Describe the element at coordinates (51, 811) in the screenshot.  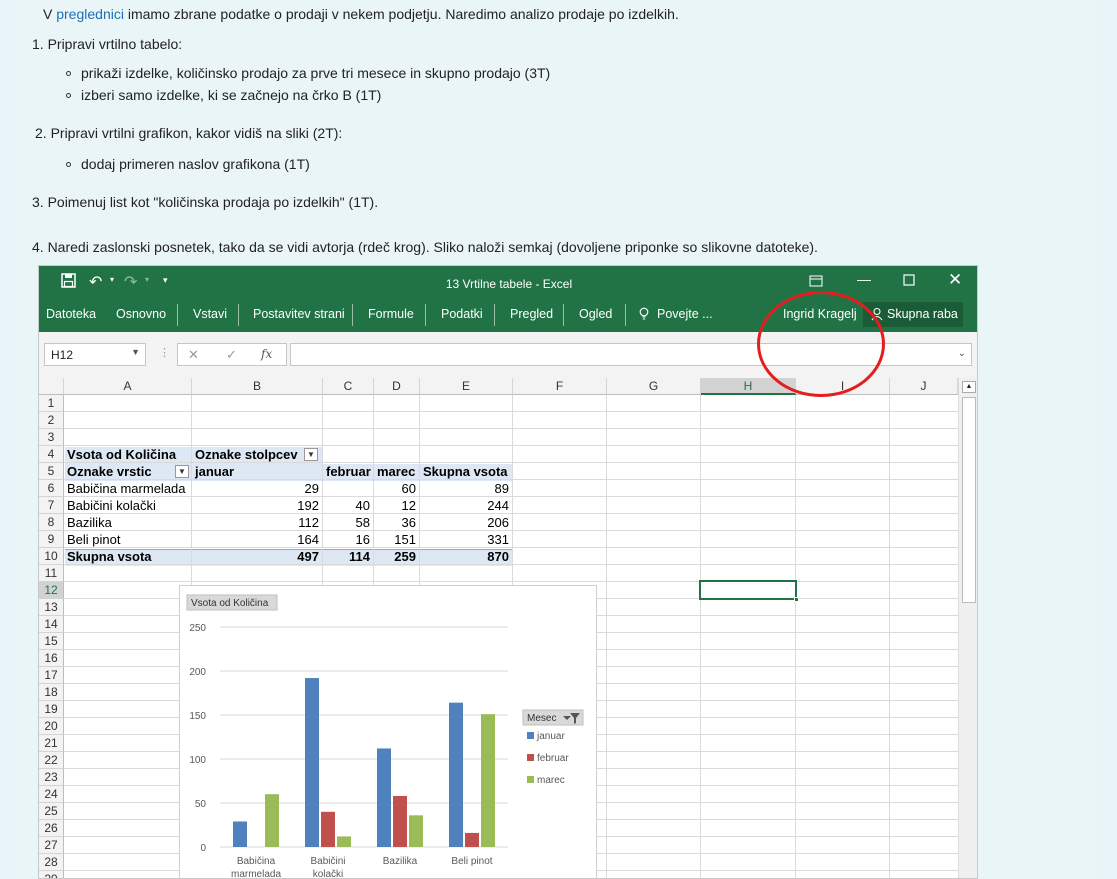
I see `row-header-25: 25` at that location.